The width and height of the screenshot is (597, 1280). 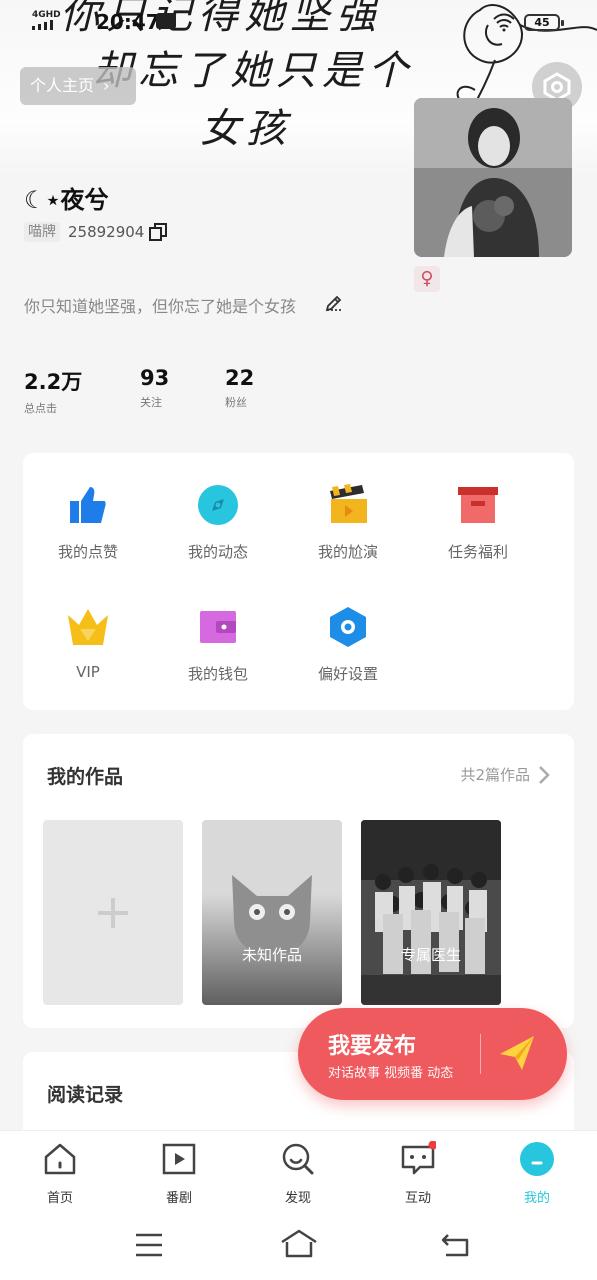 I want to click on work-cover-image, so click(x=431, y=912).